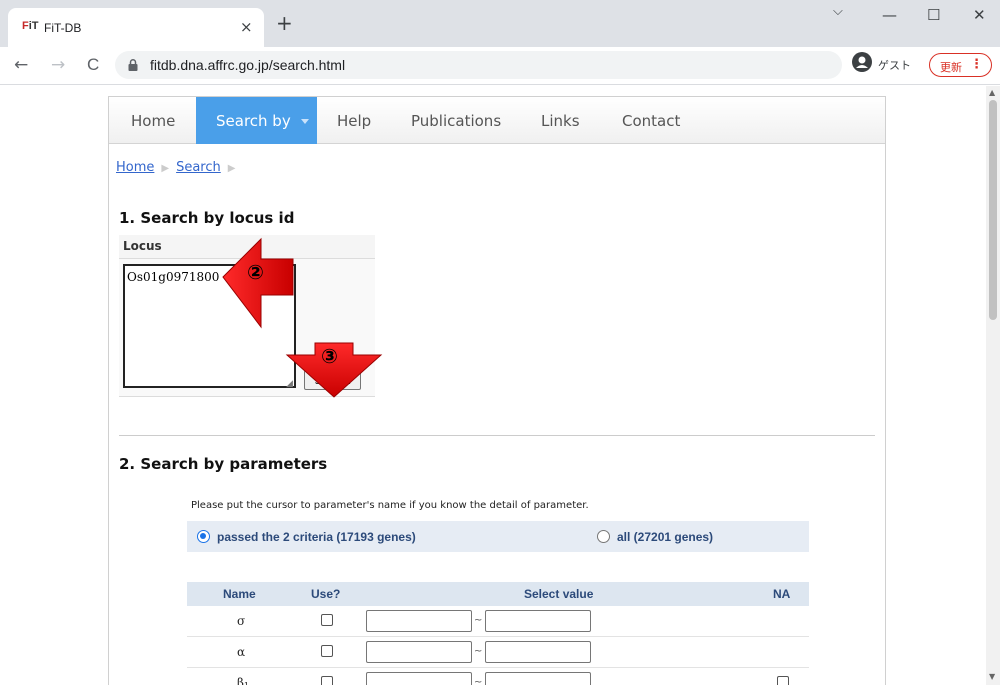 This screenshot has width=1000, height=685. Describe the element at coordinates (58, 65) in the screenshot. I see `forward-icon: →` at that location.